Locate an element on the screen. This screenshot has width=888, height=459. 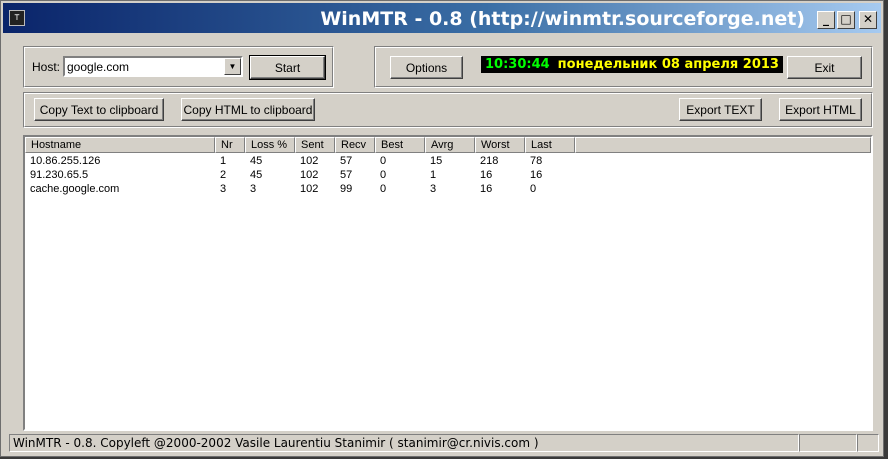
table-row: cache.google.com 3 3 102 99 0 3 16 0 is located at coordinates (300, 189).